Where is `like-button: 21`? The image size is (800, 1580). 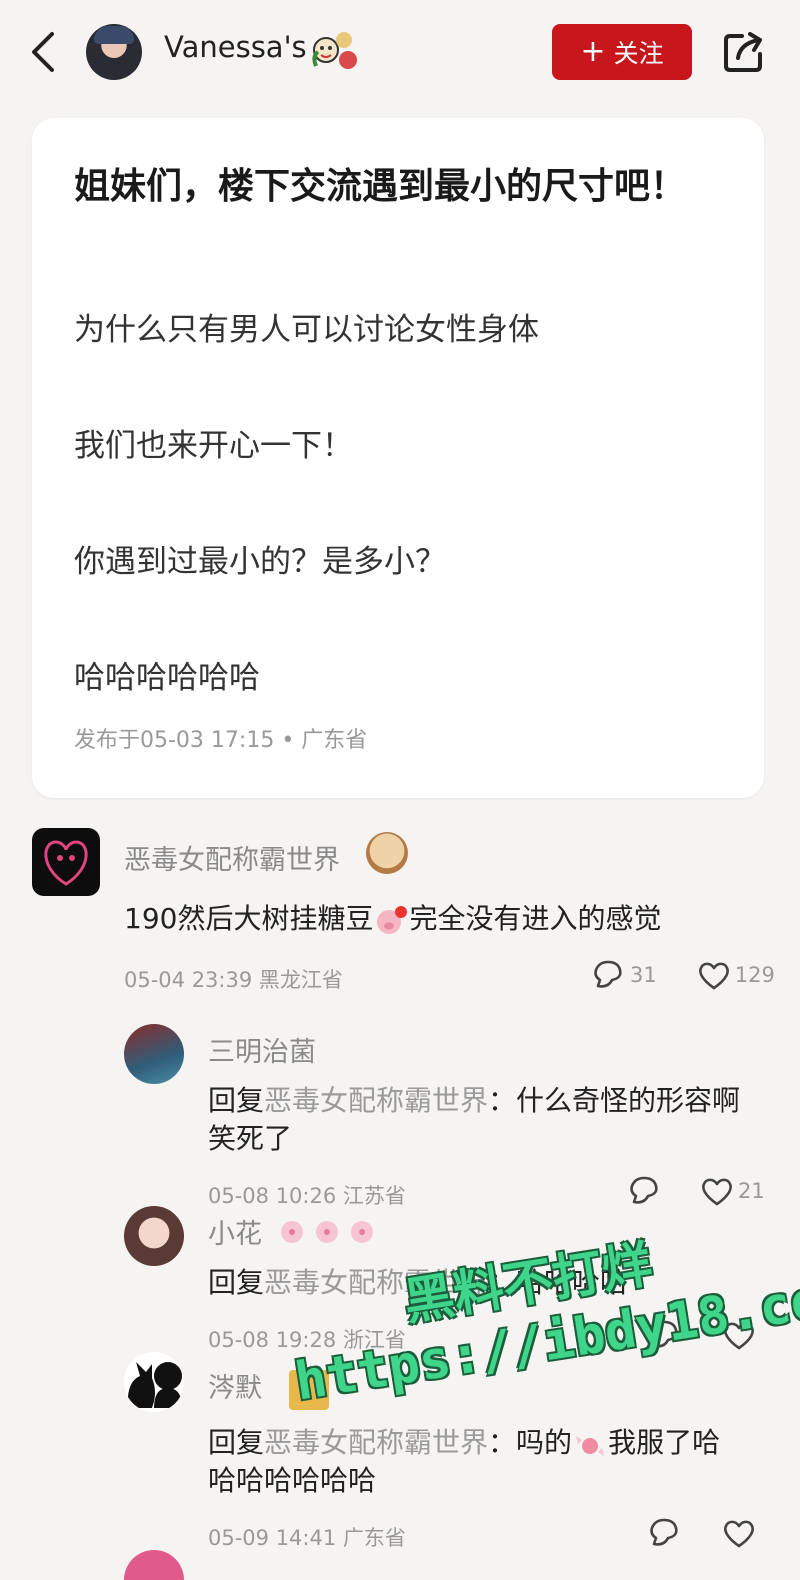 like-button: 21 is located at coordinates (732, 1191).